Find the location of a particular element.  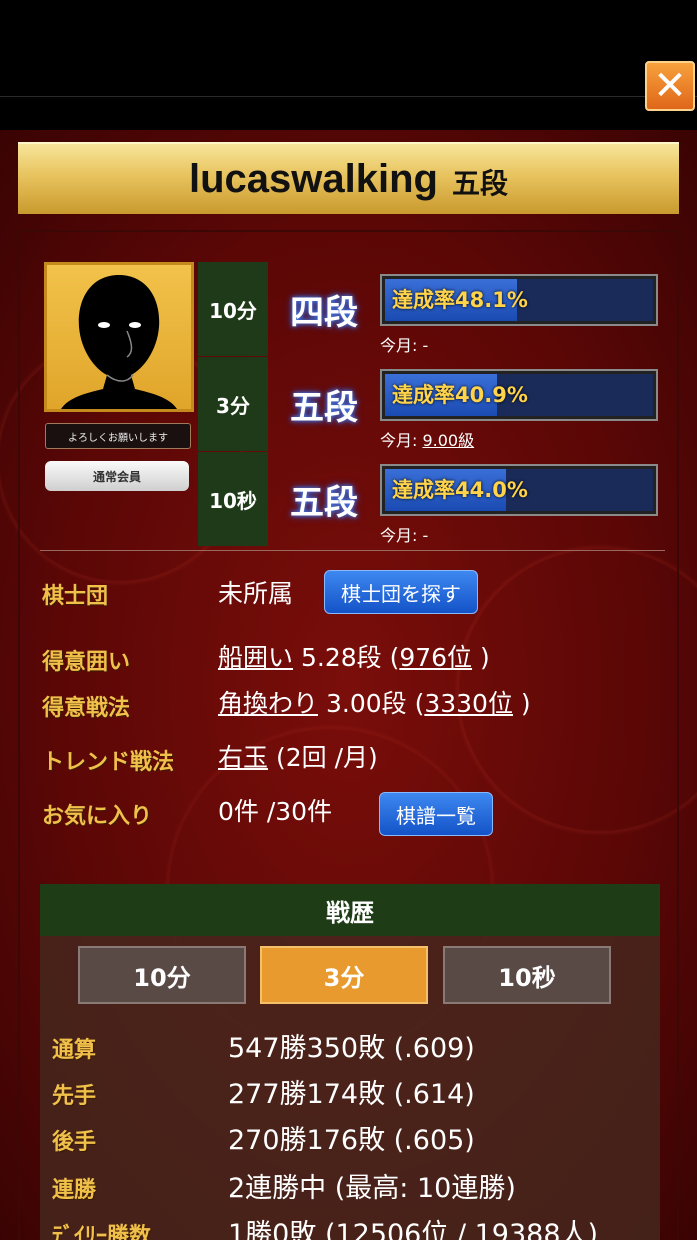

month-value-link: 9.00級 is located at coordinates (448, 440).